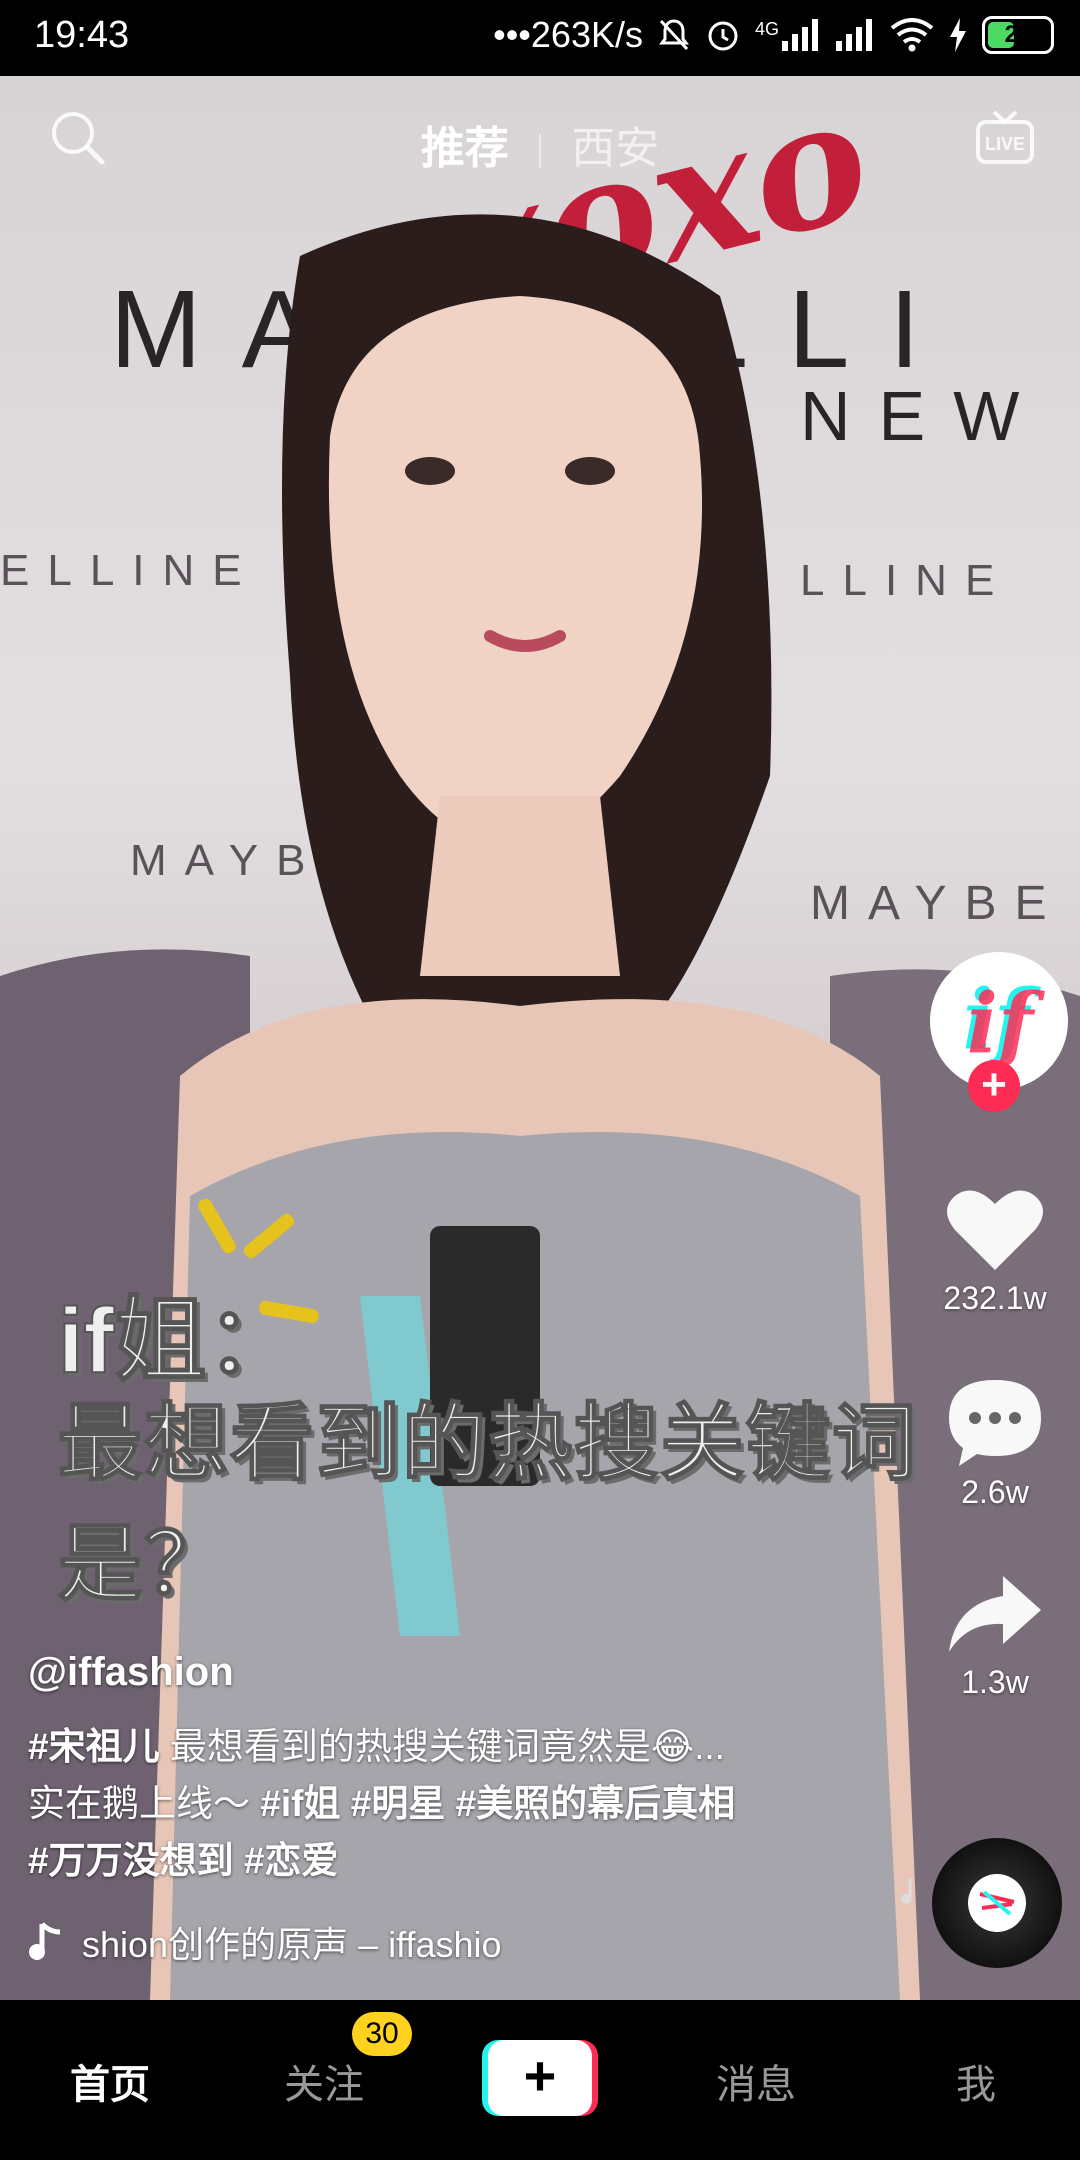 The height and width of the screenshot is (2160, 1080). Describe the element at coordinates (995, 1492) in the screenshot. I see `comment-count: 2.6w` at that location.